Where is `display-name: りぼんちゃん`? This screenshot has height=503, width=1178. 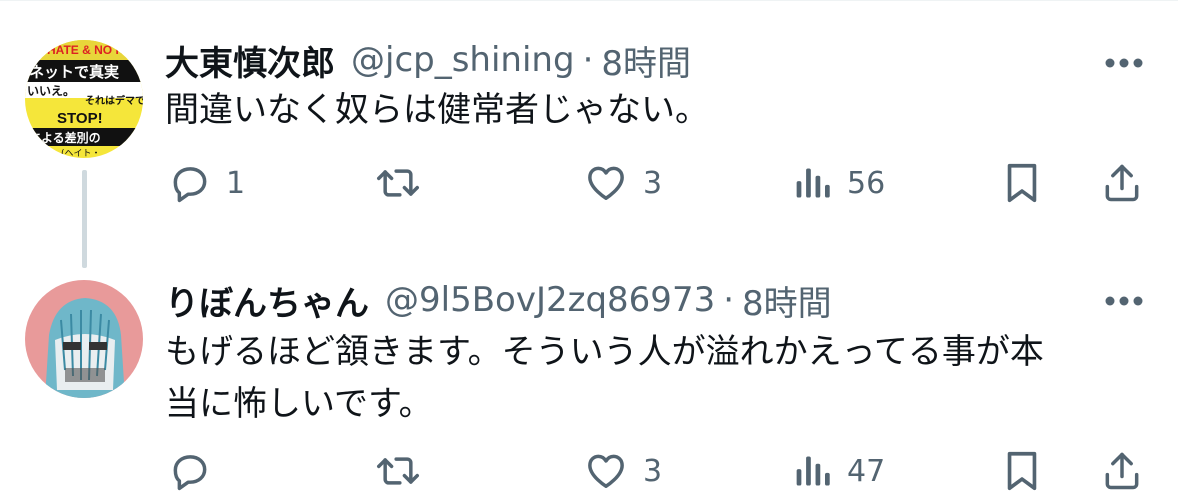 display-name: りぼんちゃん is located at coordinates (267, 300).